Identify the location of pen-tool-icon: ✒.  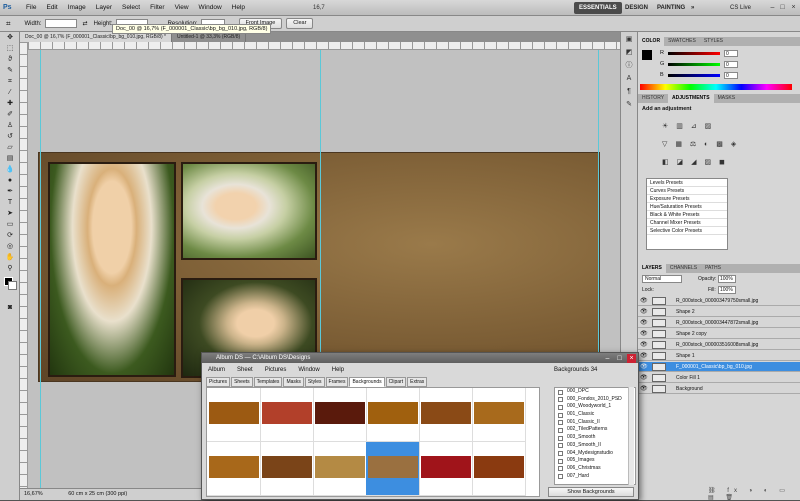
(10, 192).